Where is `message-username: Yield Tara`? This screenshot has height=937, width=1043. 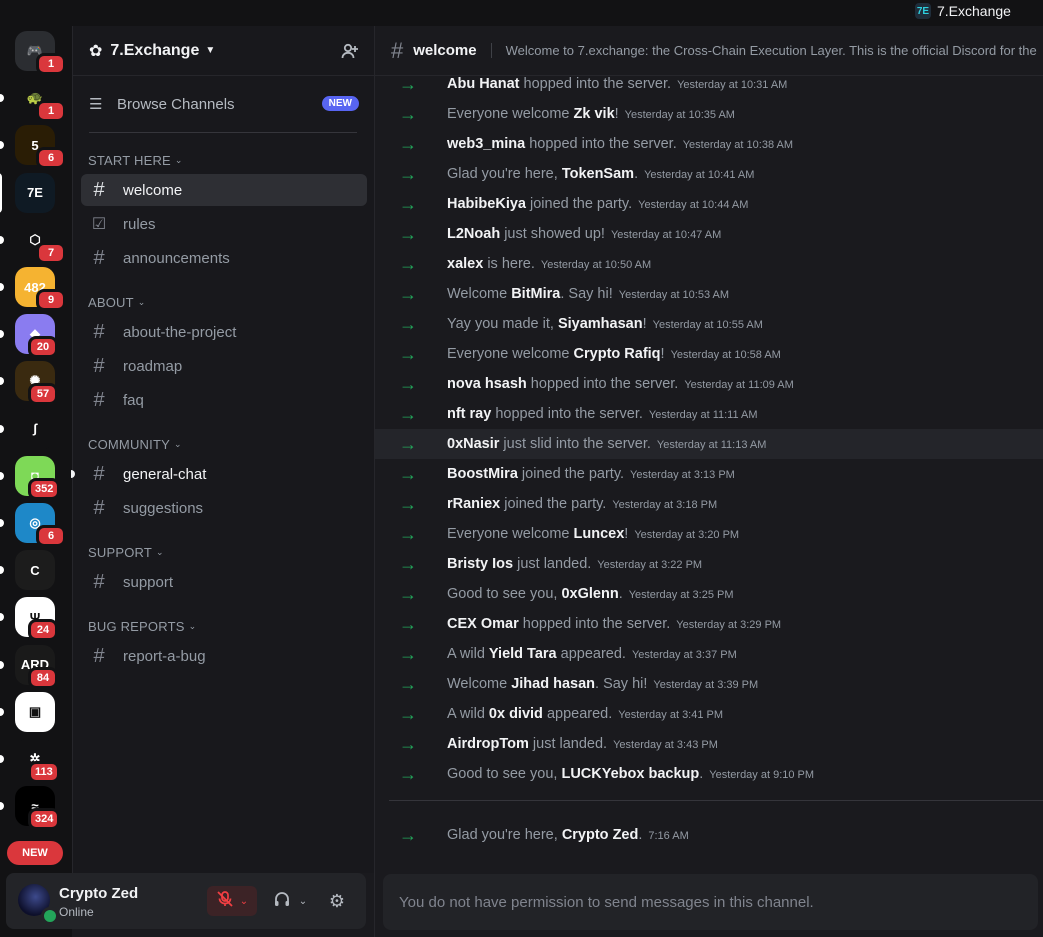
message-username: Yield Tara is located at coordinates (523, 654).